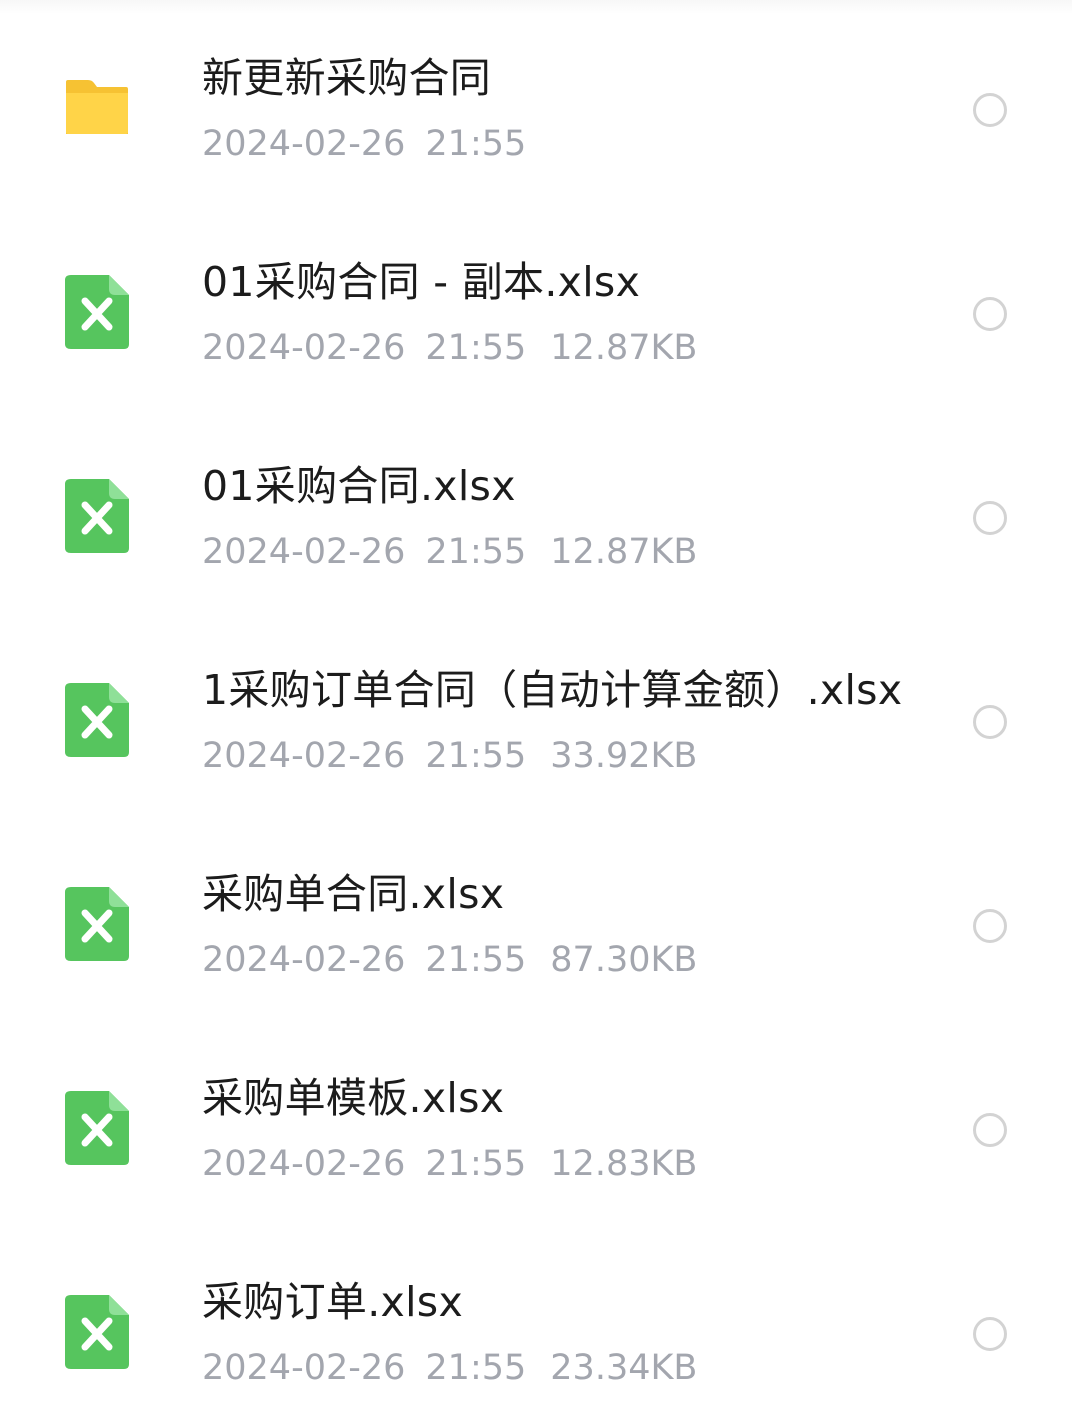  Describe the element at coordinates (536, 918) in the screenshot. I see `file-row: 采购单合同.xlsx 2024-02-26 21:55 87.30KB` at that location.